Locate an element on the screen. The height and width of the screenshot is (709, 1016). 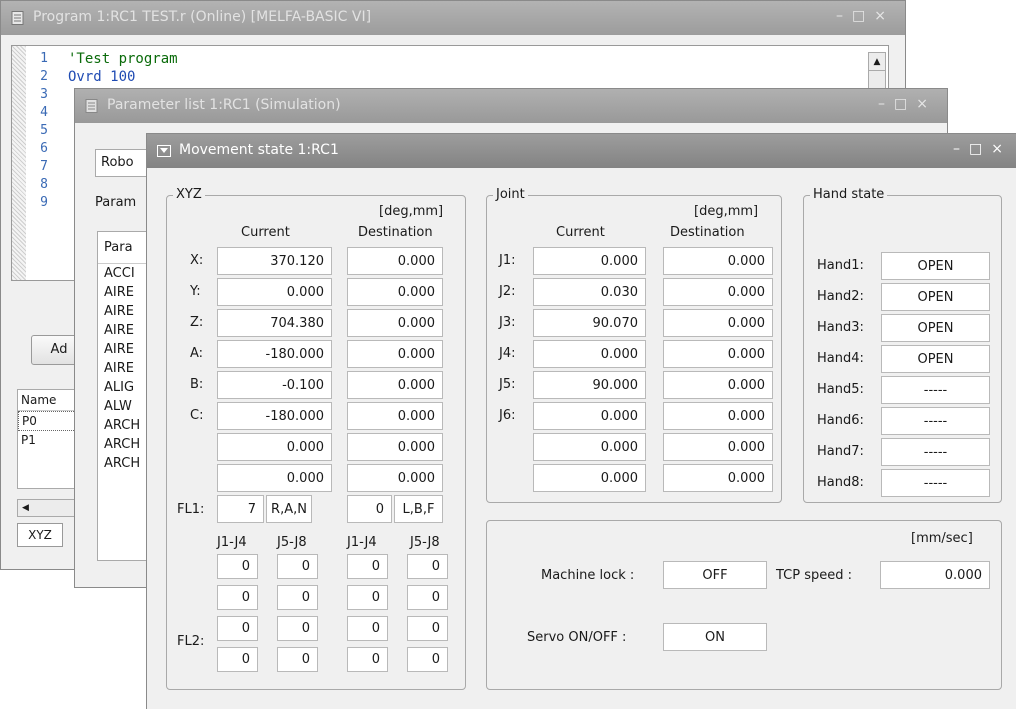
fl1-destination-number: 0 is located at coordinates (369, 509).